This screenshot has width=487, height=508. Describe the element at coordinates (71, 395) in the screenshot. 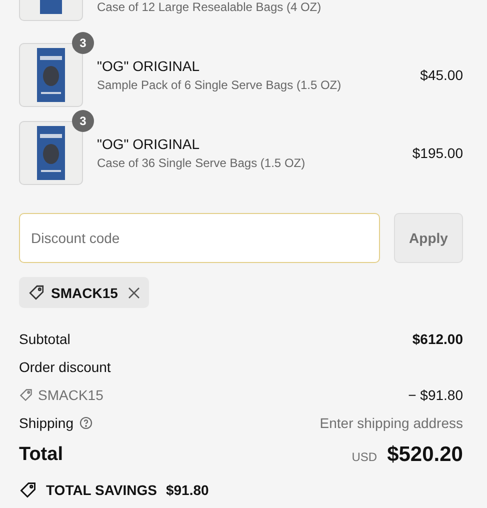

I see `discount-code-label: SMACK15` at that location.